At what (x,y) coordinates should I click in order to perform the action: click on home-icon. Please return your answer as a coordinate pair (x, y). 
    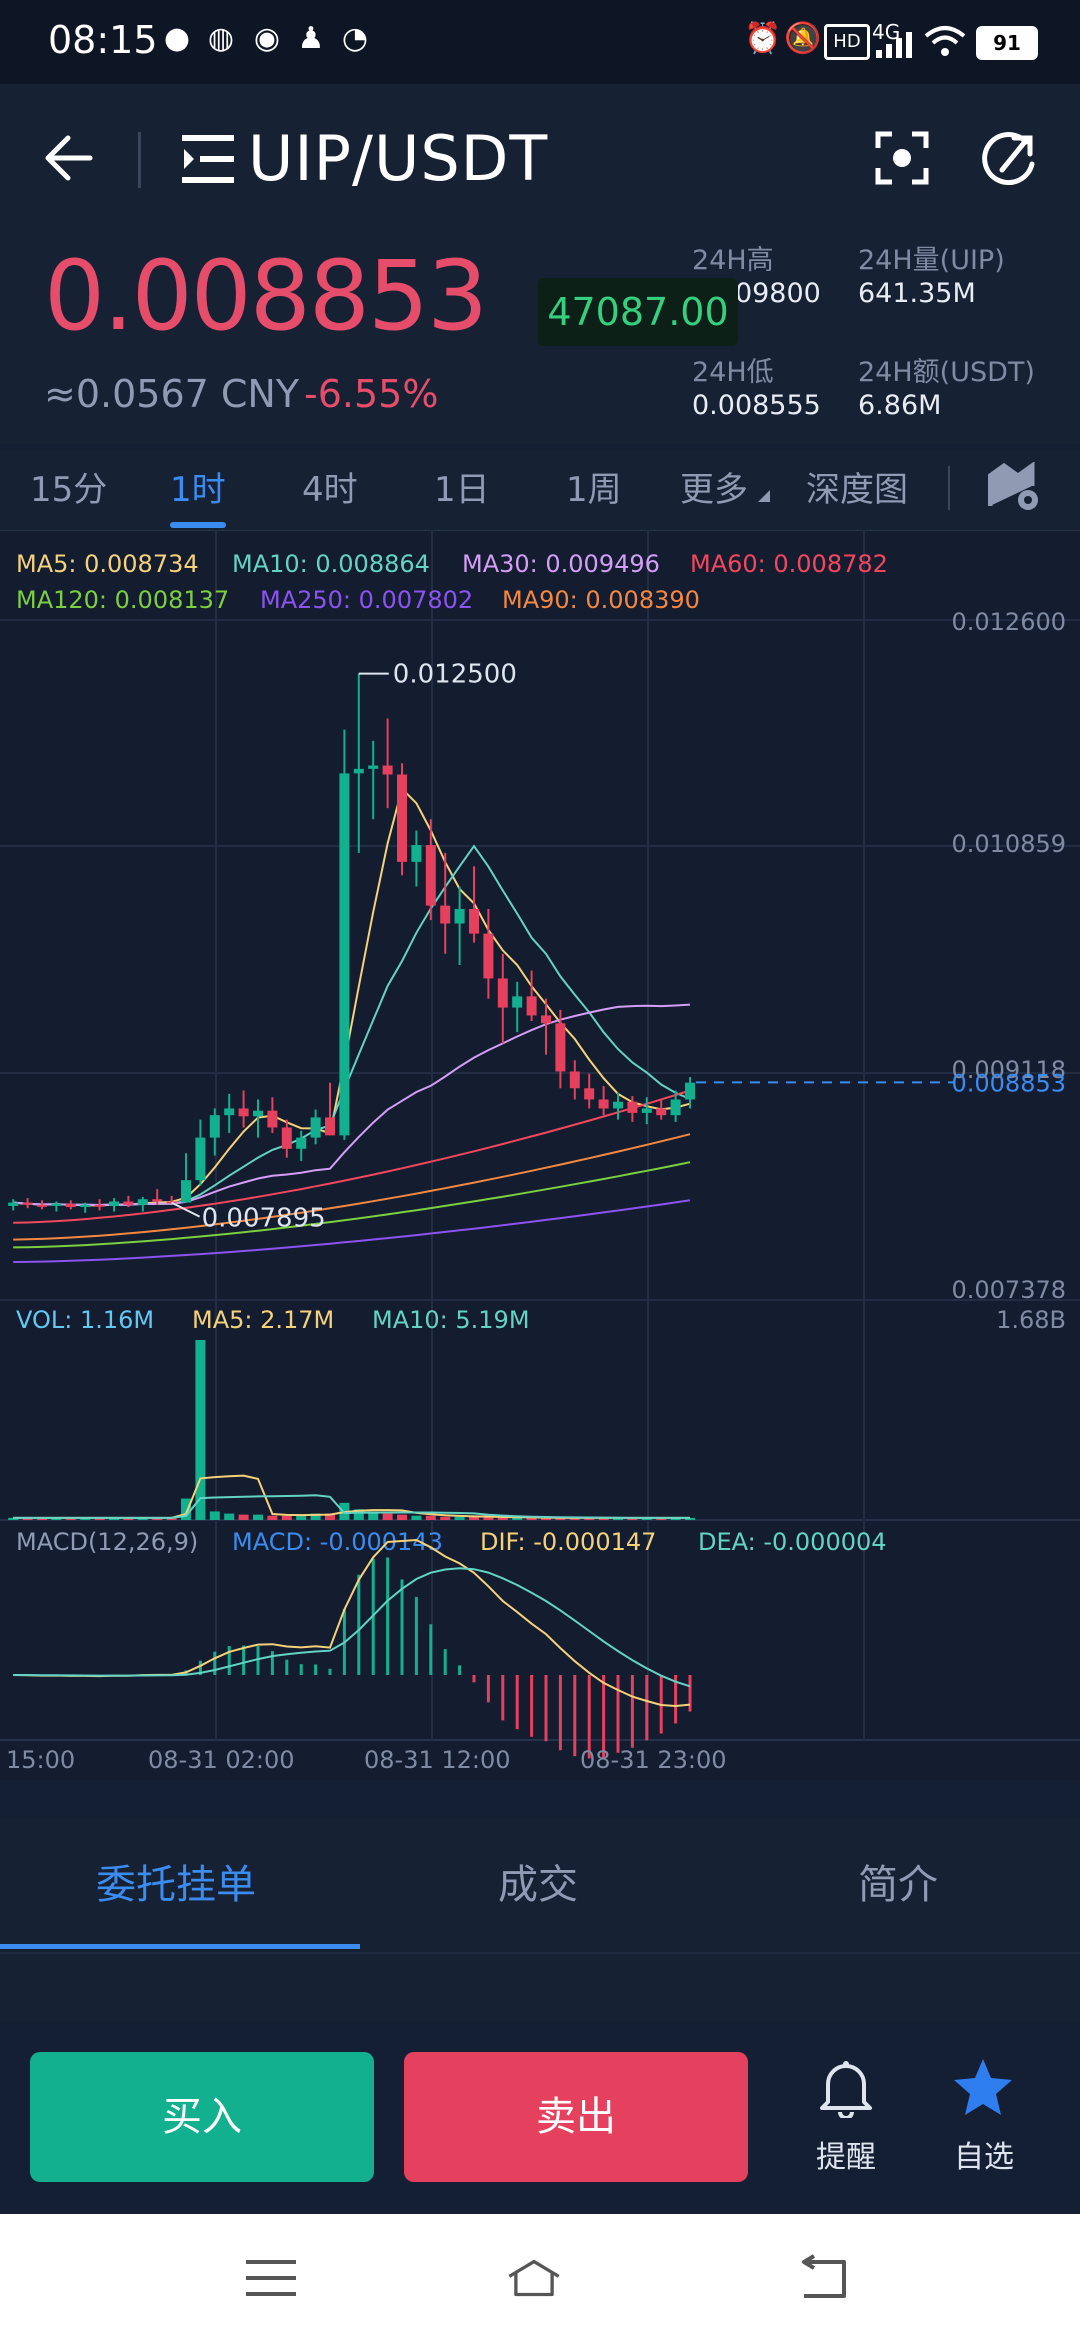
    Looking at the image, I should click on (534, 2278).